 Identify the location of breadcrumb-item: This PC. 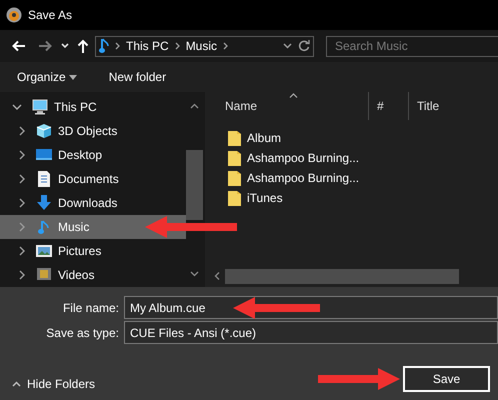
(147, 46).